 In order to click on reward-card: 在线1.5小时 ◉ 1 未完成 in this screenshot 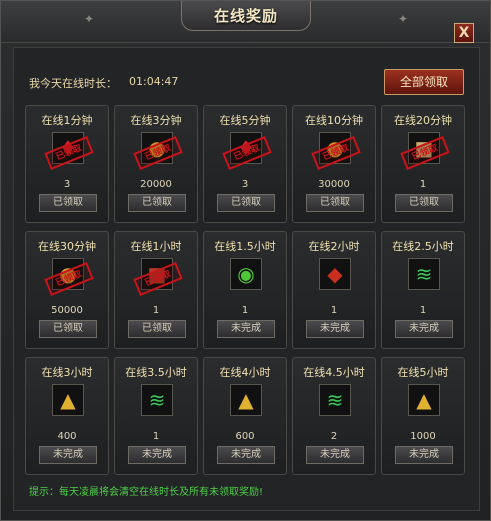, I will do `click(245, 290)`.